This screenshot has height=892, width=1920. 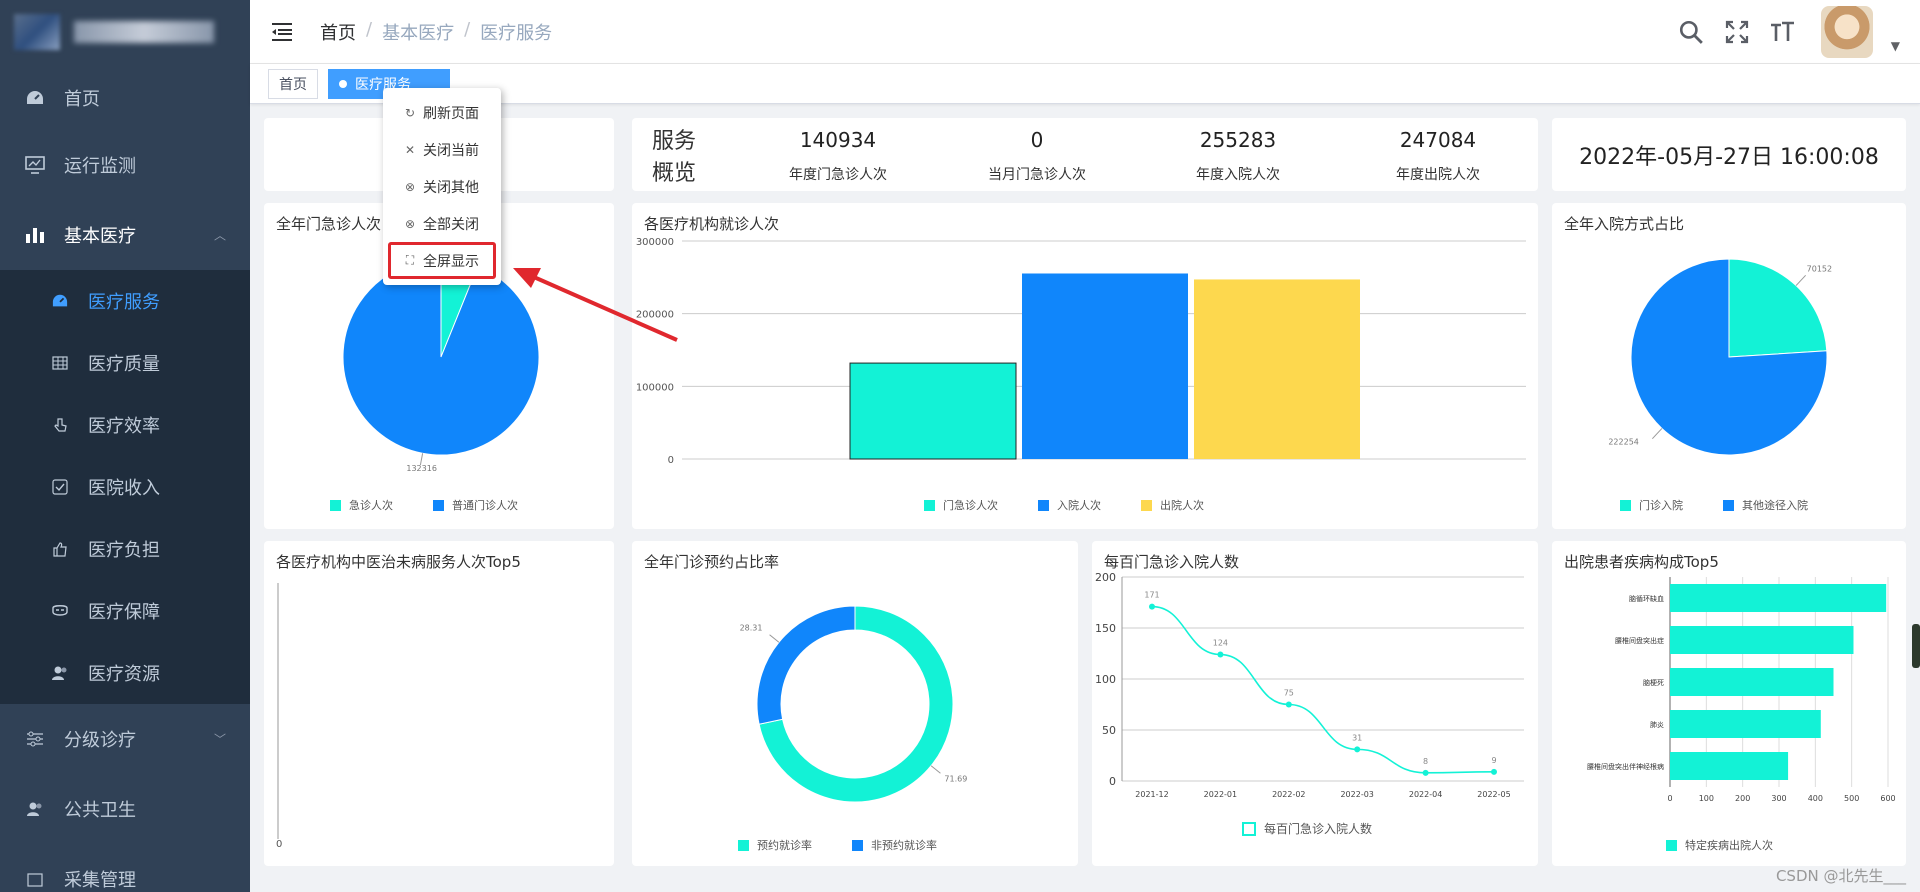 I want to click on breadcrumb-home: 首页, so click(x=338, y=32).